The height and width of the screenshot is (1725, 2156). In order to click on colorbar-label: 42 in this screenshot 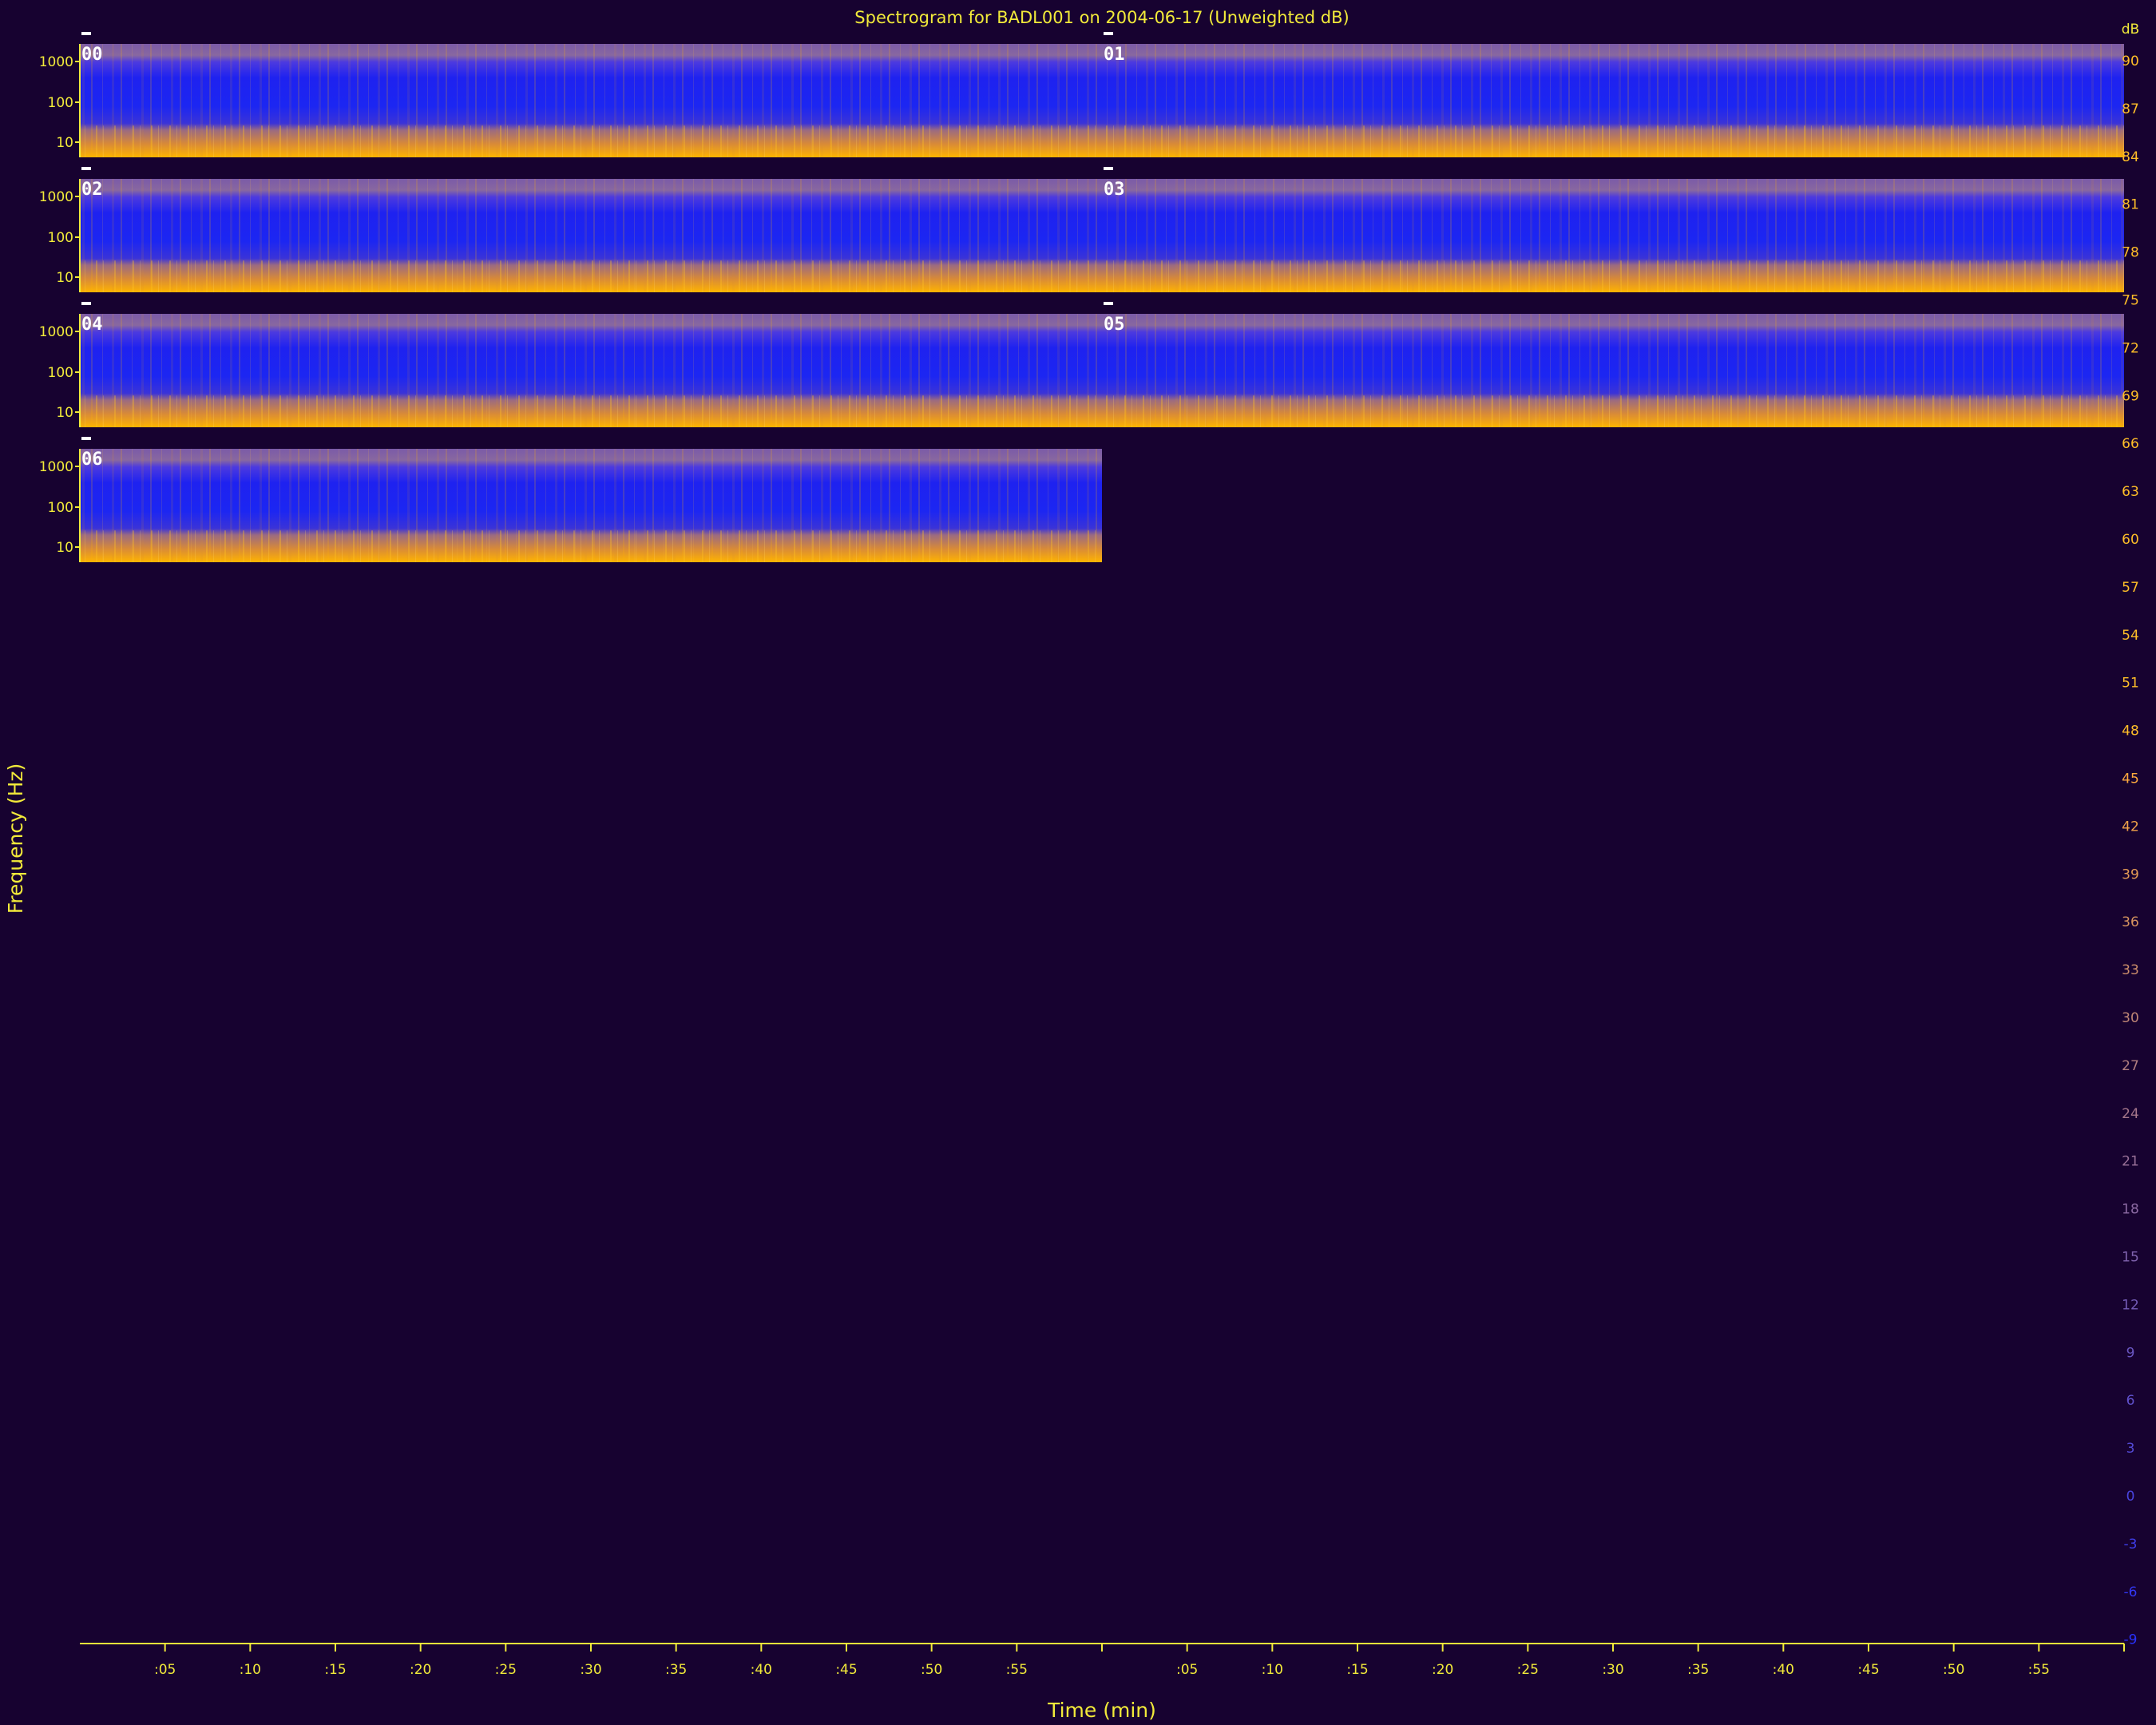, I will do `click(2130, 827)`.